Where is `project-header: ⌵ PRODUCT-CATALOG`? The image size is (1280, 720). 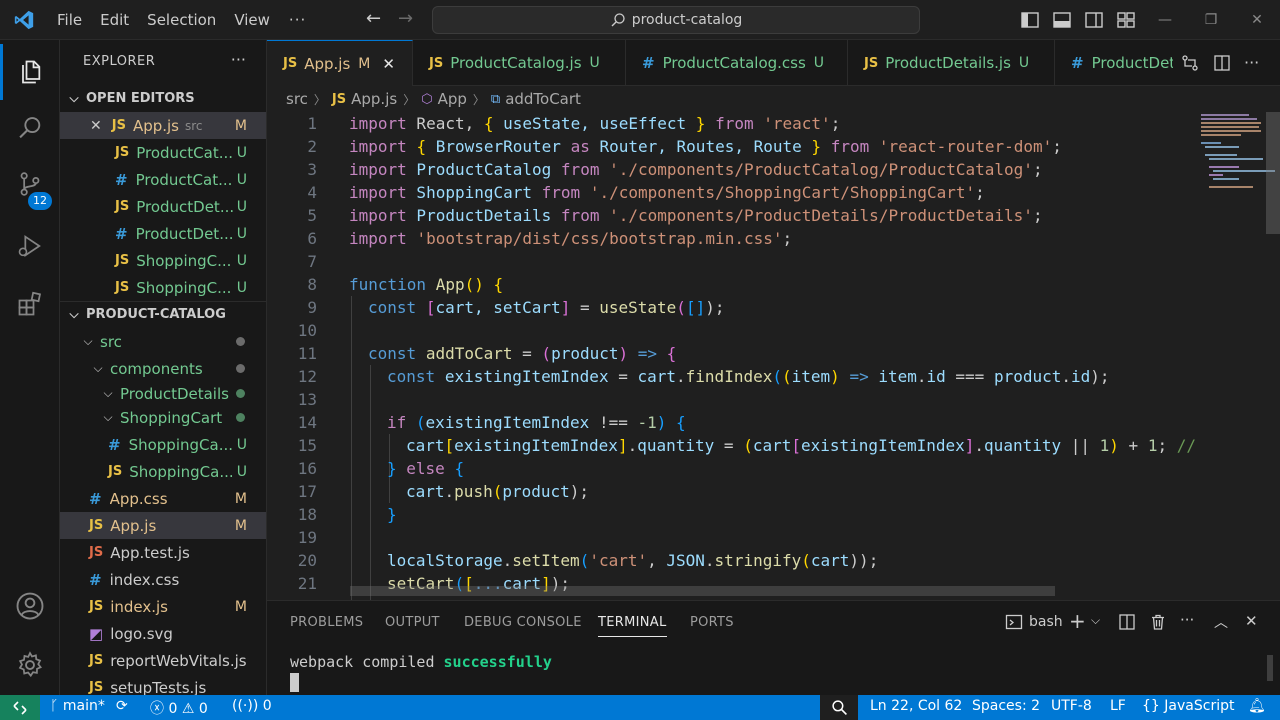 project-header: ⌵ PRODUCT-CATALOG is located at coordinates (163, 314).